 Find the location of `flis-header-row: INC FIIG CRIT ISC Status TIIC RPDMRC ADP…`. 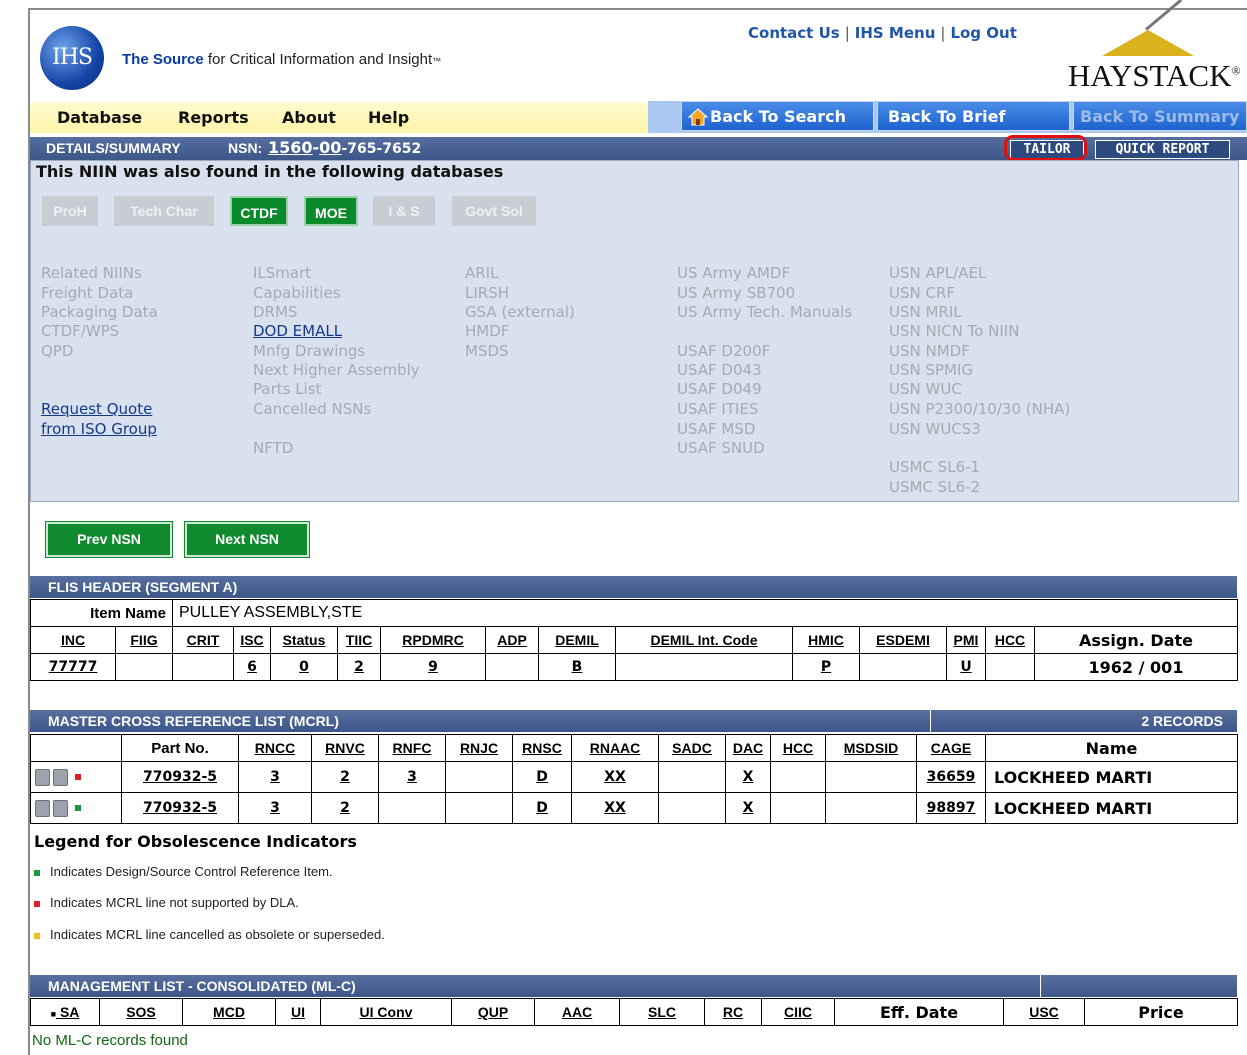

flis-header-row: INC FIIG CRIT ISC Status TIIC RPDMRC ADP… is located at coordinates (634, 640).